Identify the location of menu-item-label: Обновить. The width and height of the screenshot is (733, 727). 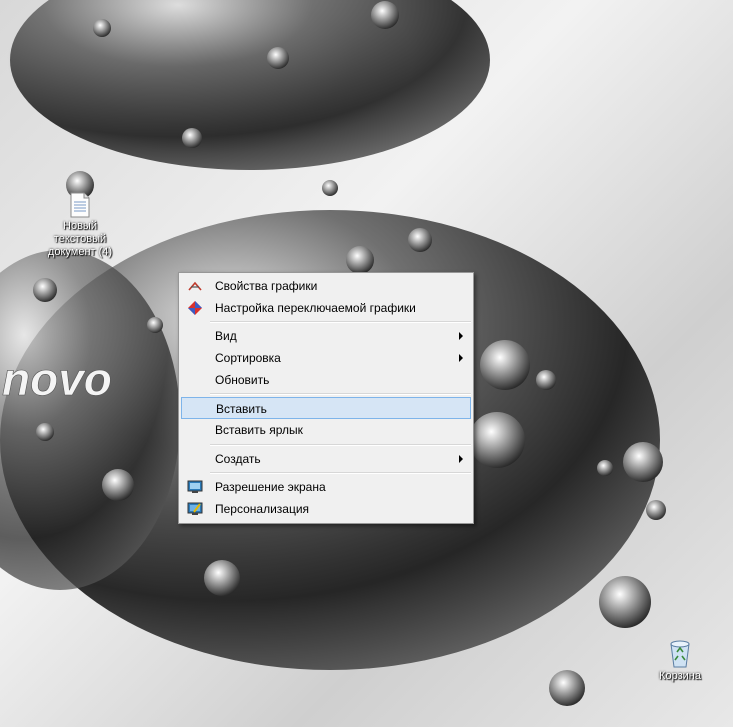
(242, 380).